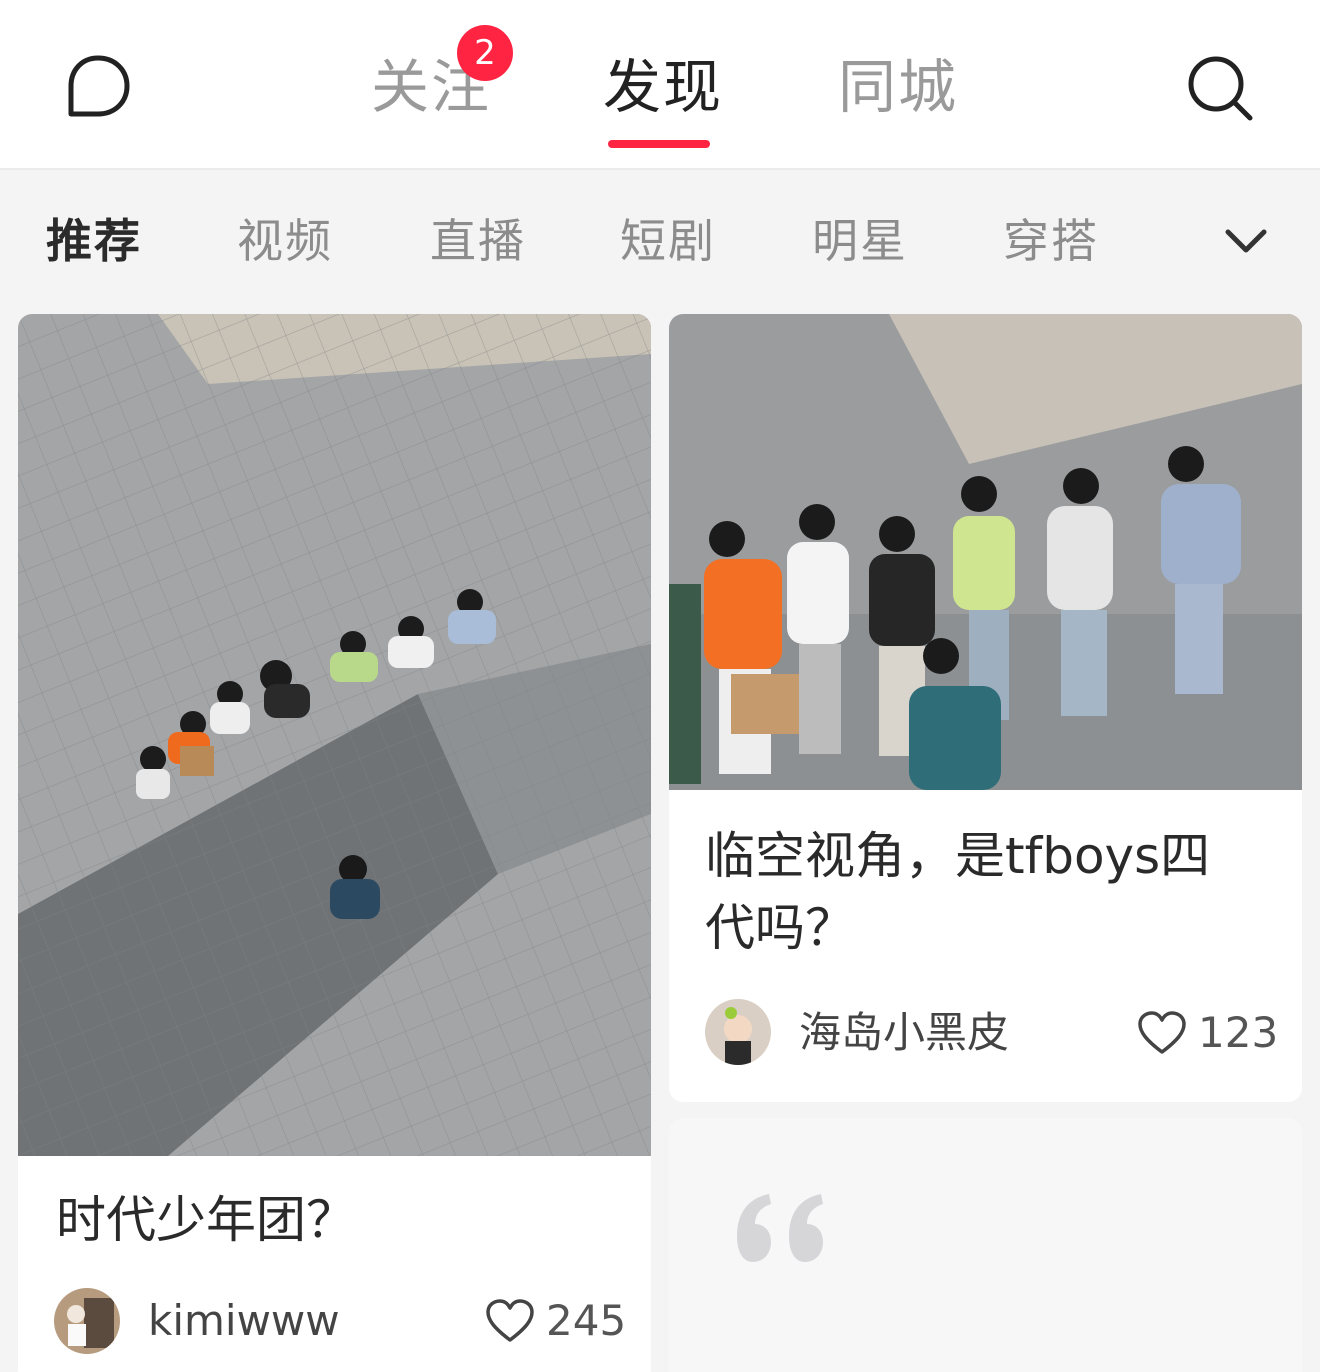  What do you see at coordinates (668, 241) in the screenshot?
I see `category-short-drama: 短剧` at bounding box center [668, 241].